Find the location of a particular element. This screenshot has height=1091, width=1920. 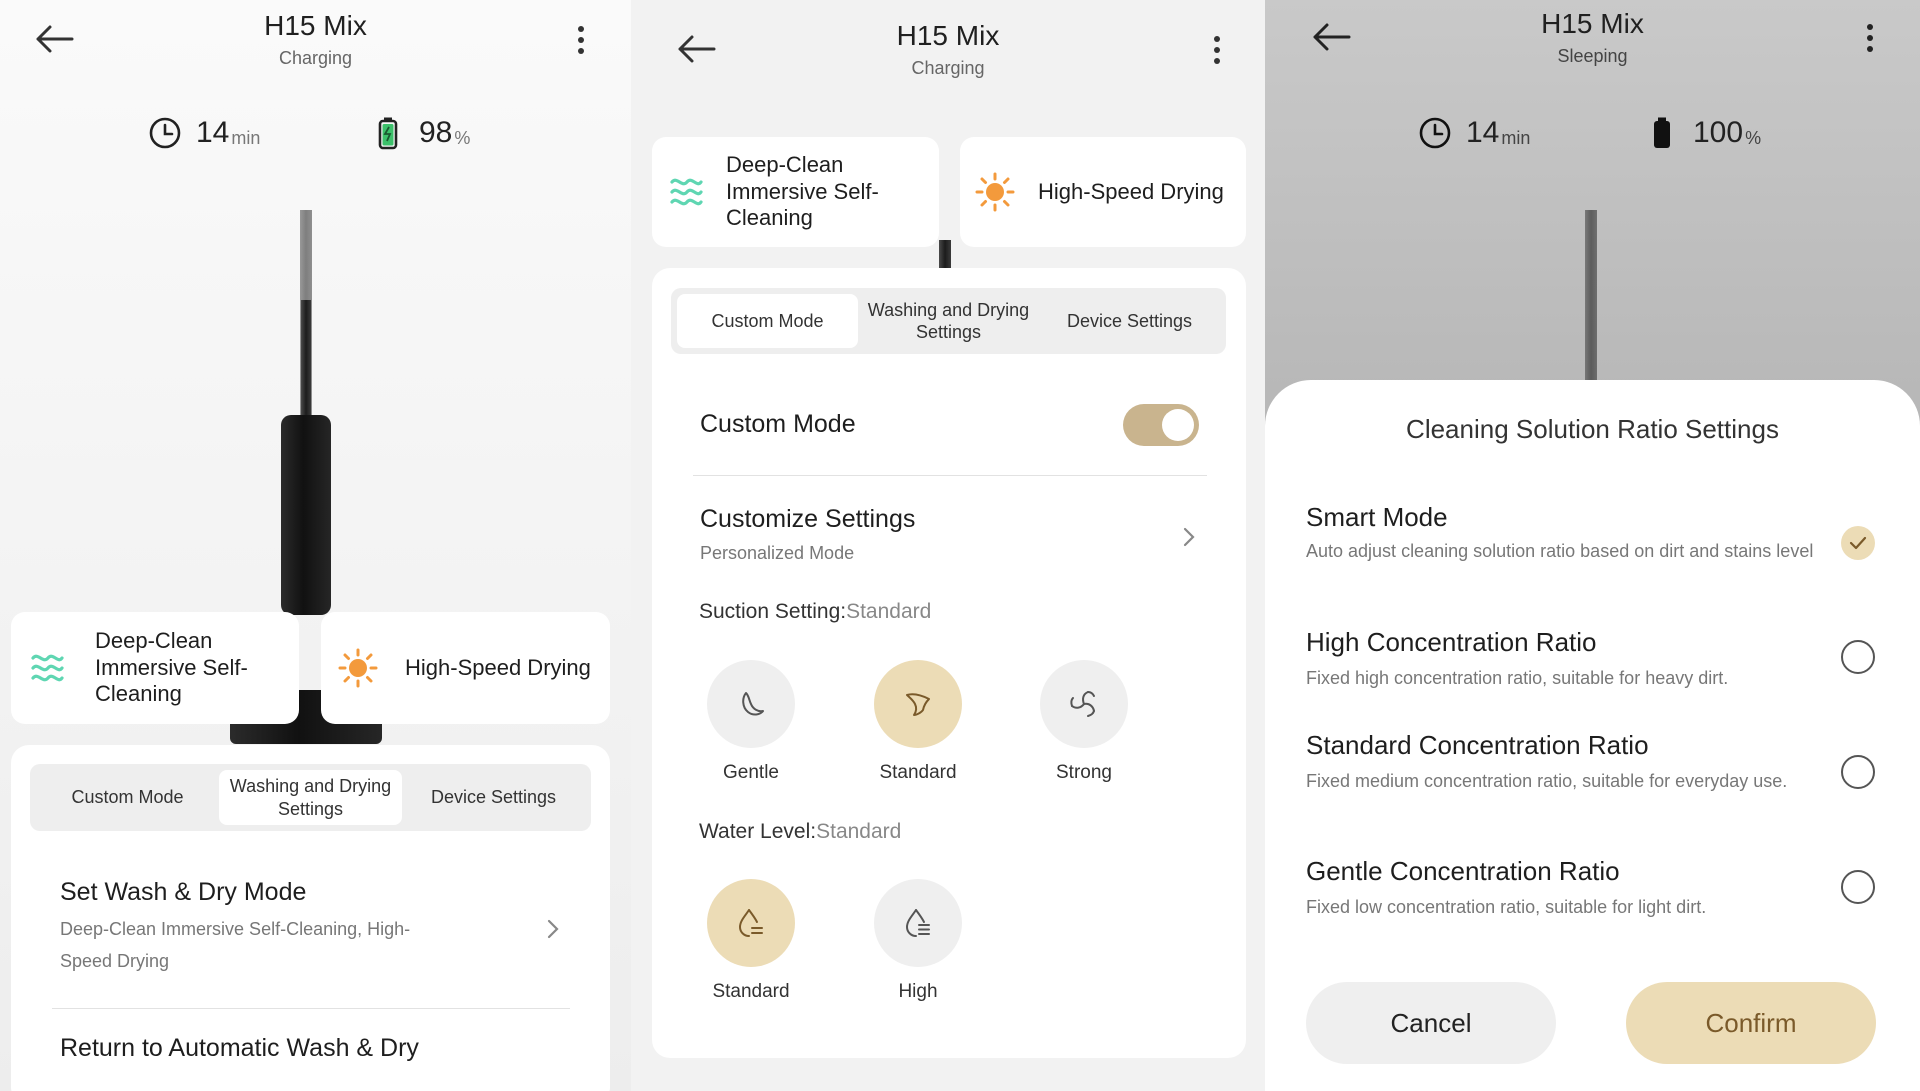

cancel-button: Cancel is located at coordinates (1431, 1023).